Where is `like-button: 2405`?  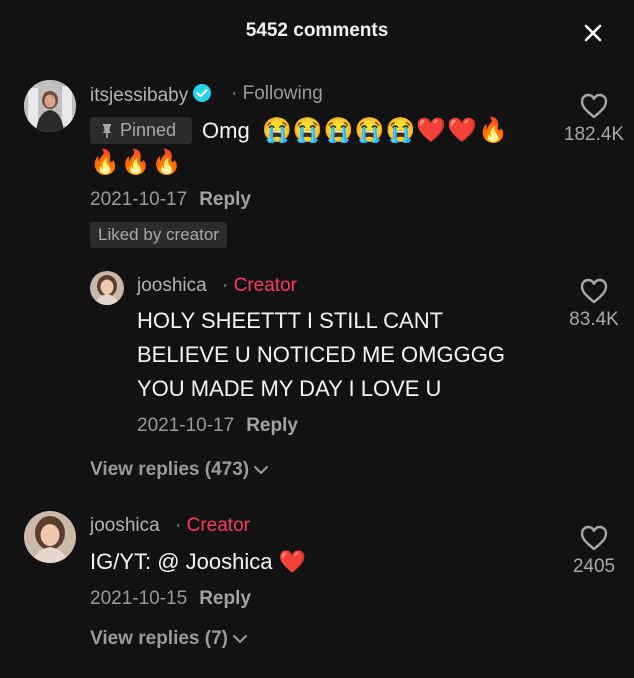 like-button: 2405 is located at coordinates (591, 551).